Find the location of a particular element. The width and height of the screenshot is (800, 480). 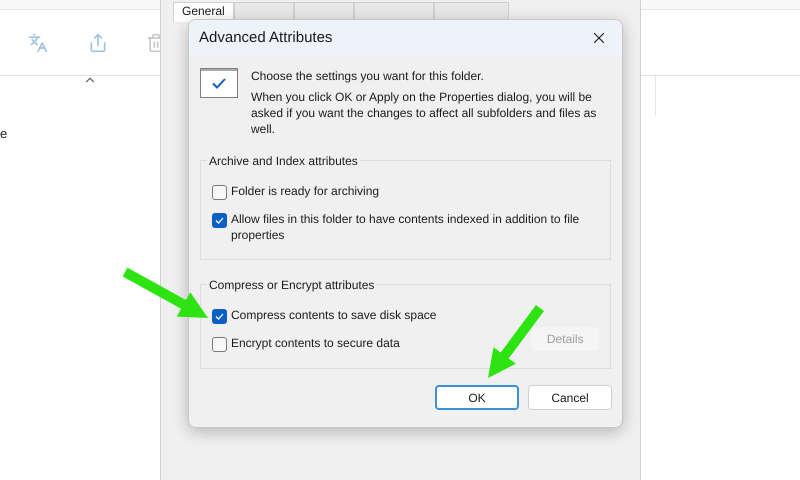

share-icon is located at coordinates (98, 43).